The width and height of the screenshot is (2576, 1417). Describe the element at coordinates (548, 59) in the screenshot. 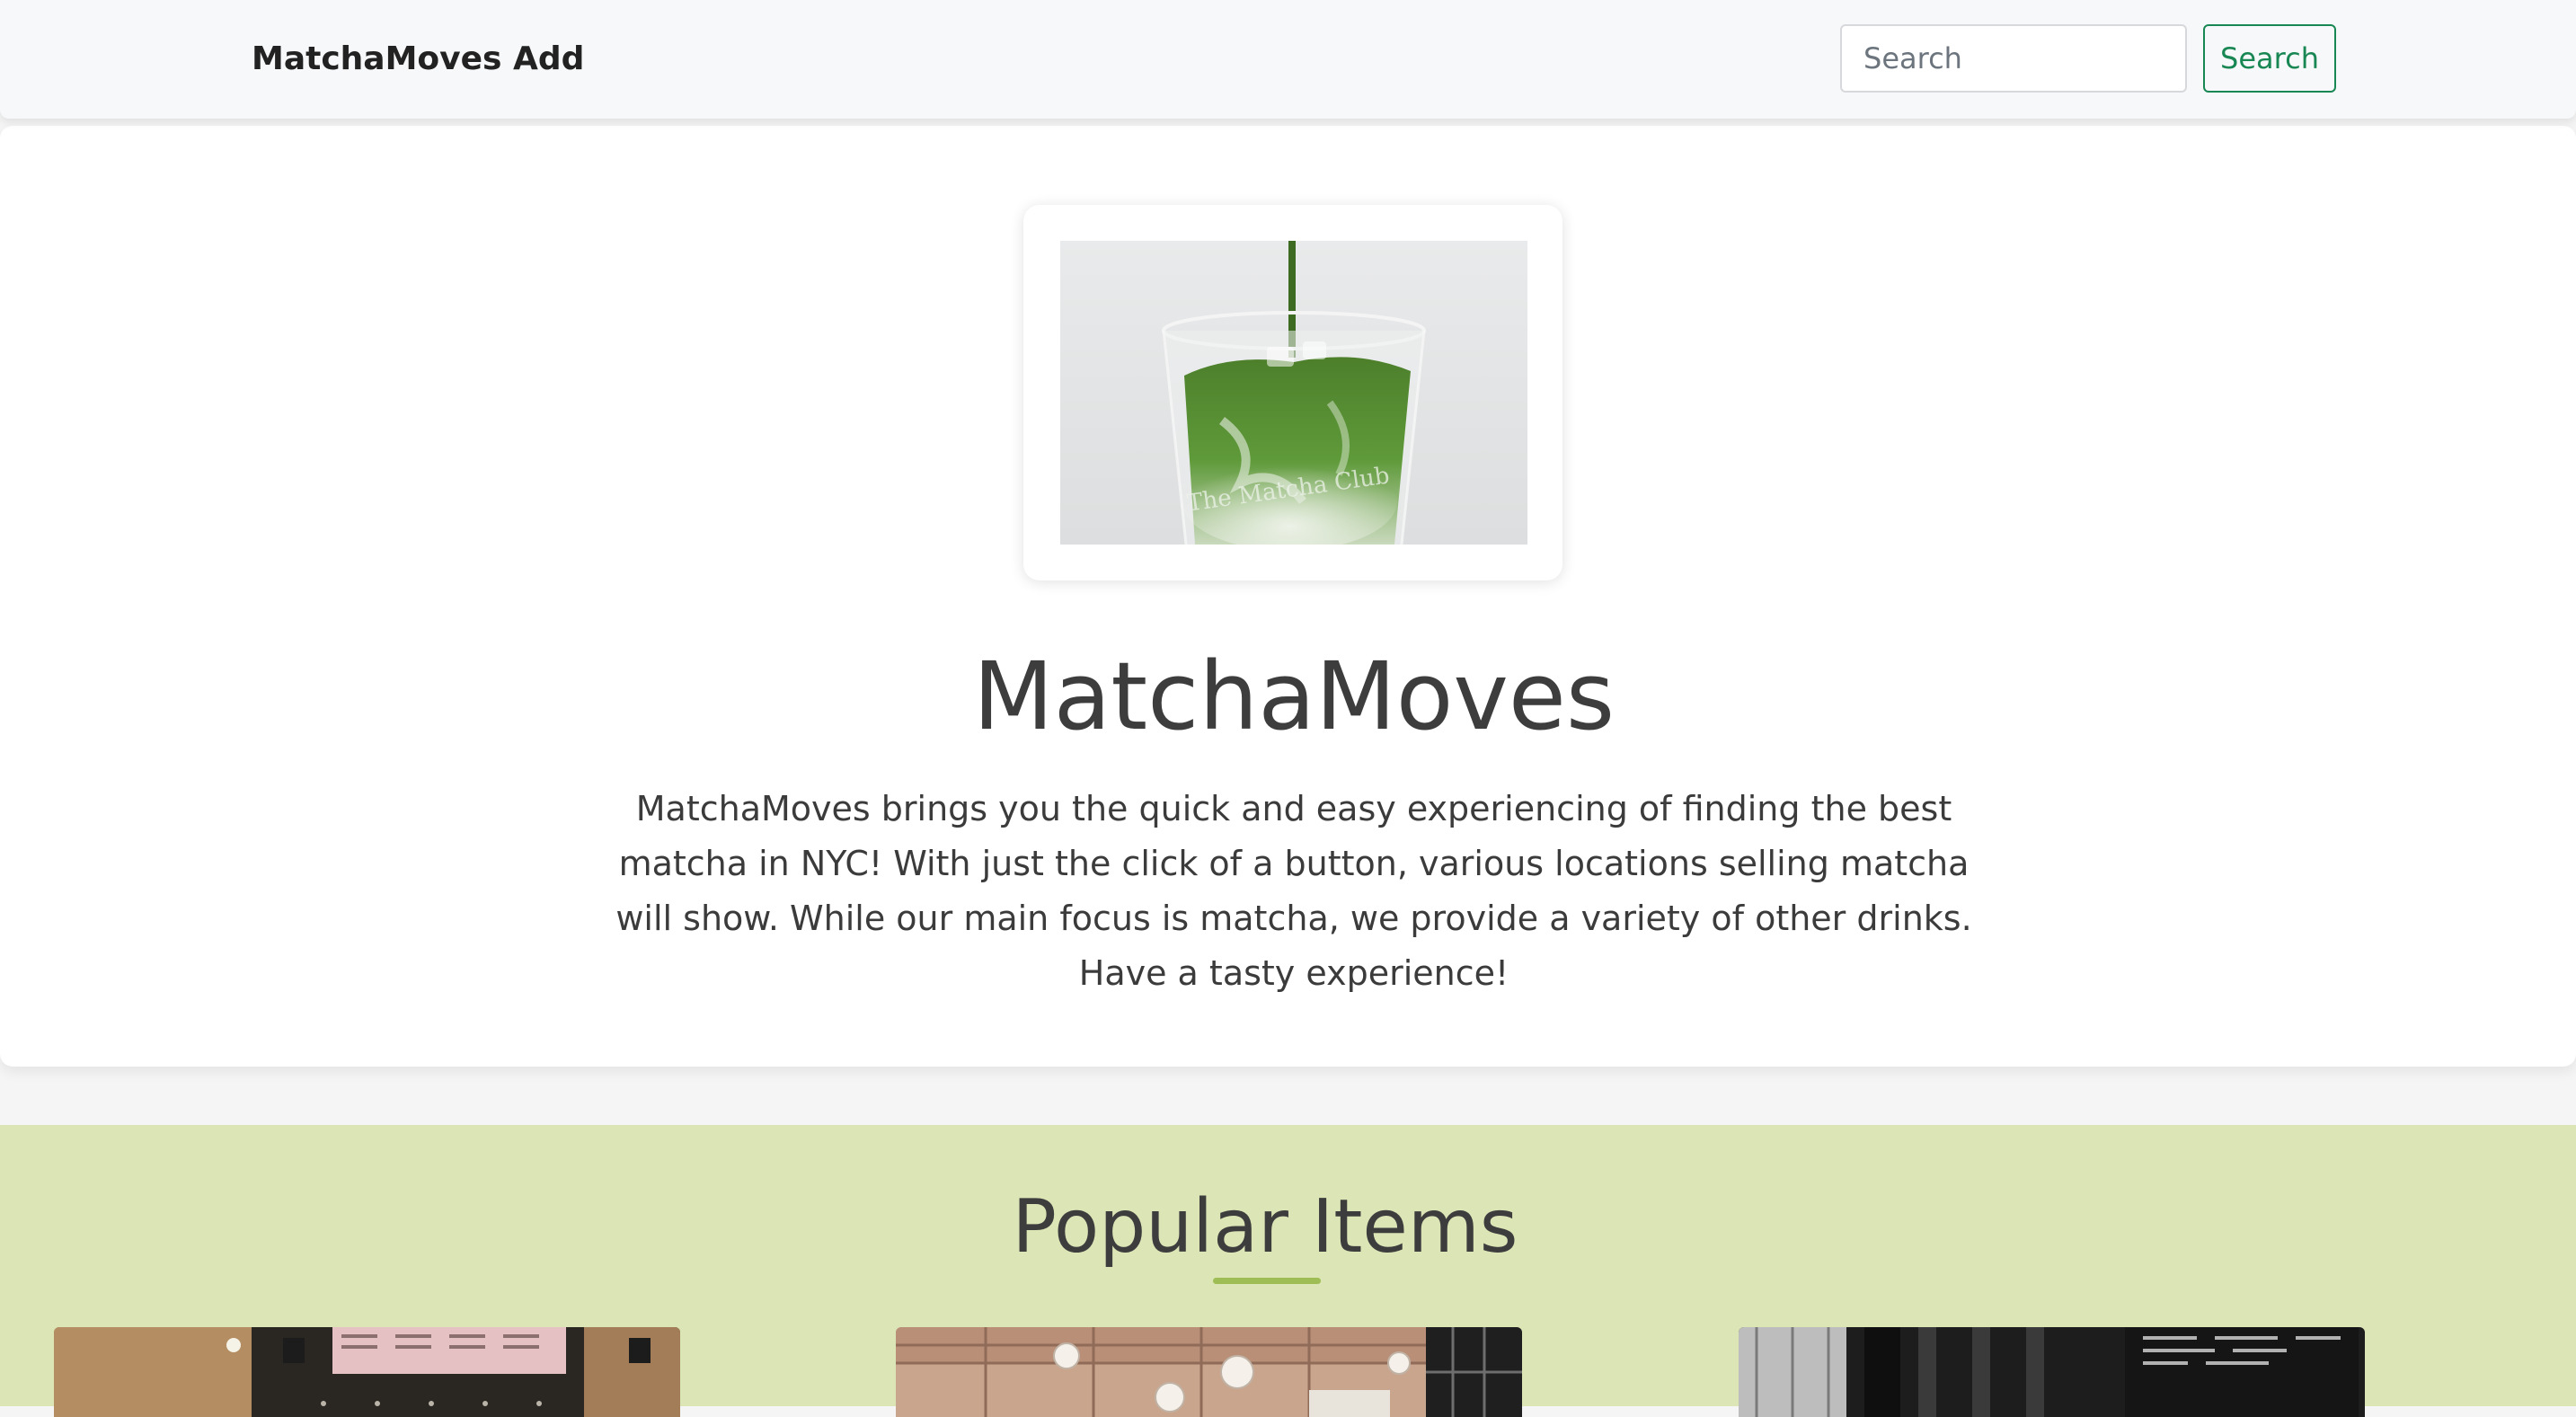

I see `add-link: Add` at that location.